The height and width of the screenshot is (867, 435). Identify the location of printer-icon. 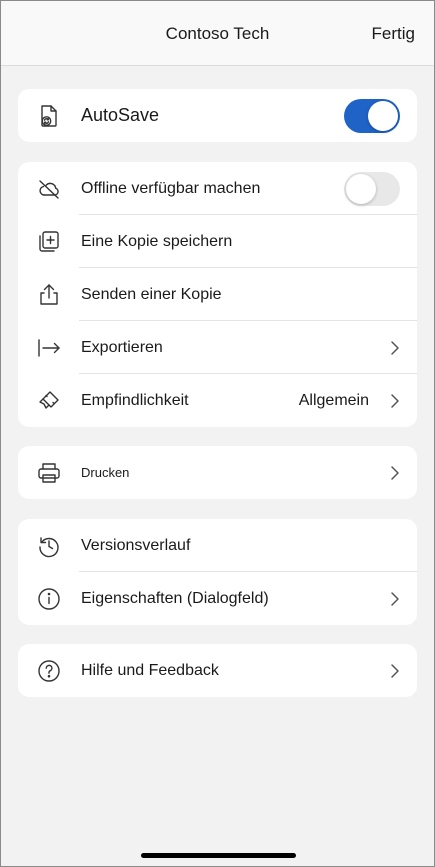
(49, 473).